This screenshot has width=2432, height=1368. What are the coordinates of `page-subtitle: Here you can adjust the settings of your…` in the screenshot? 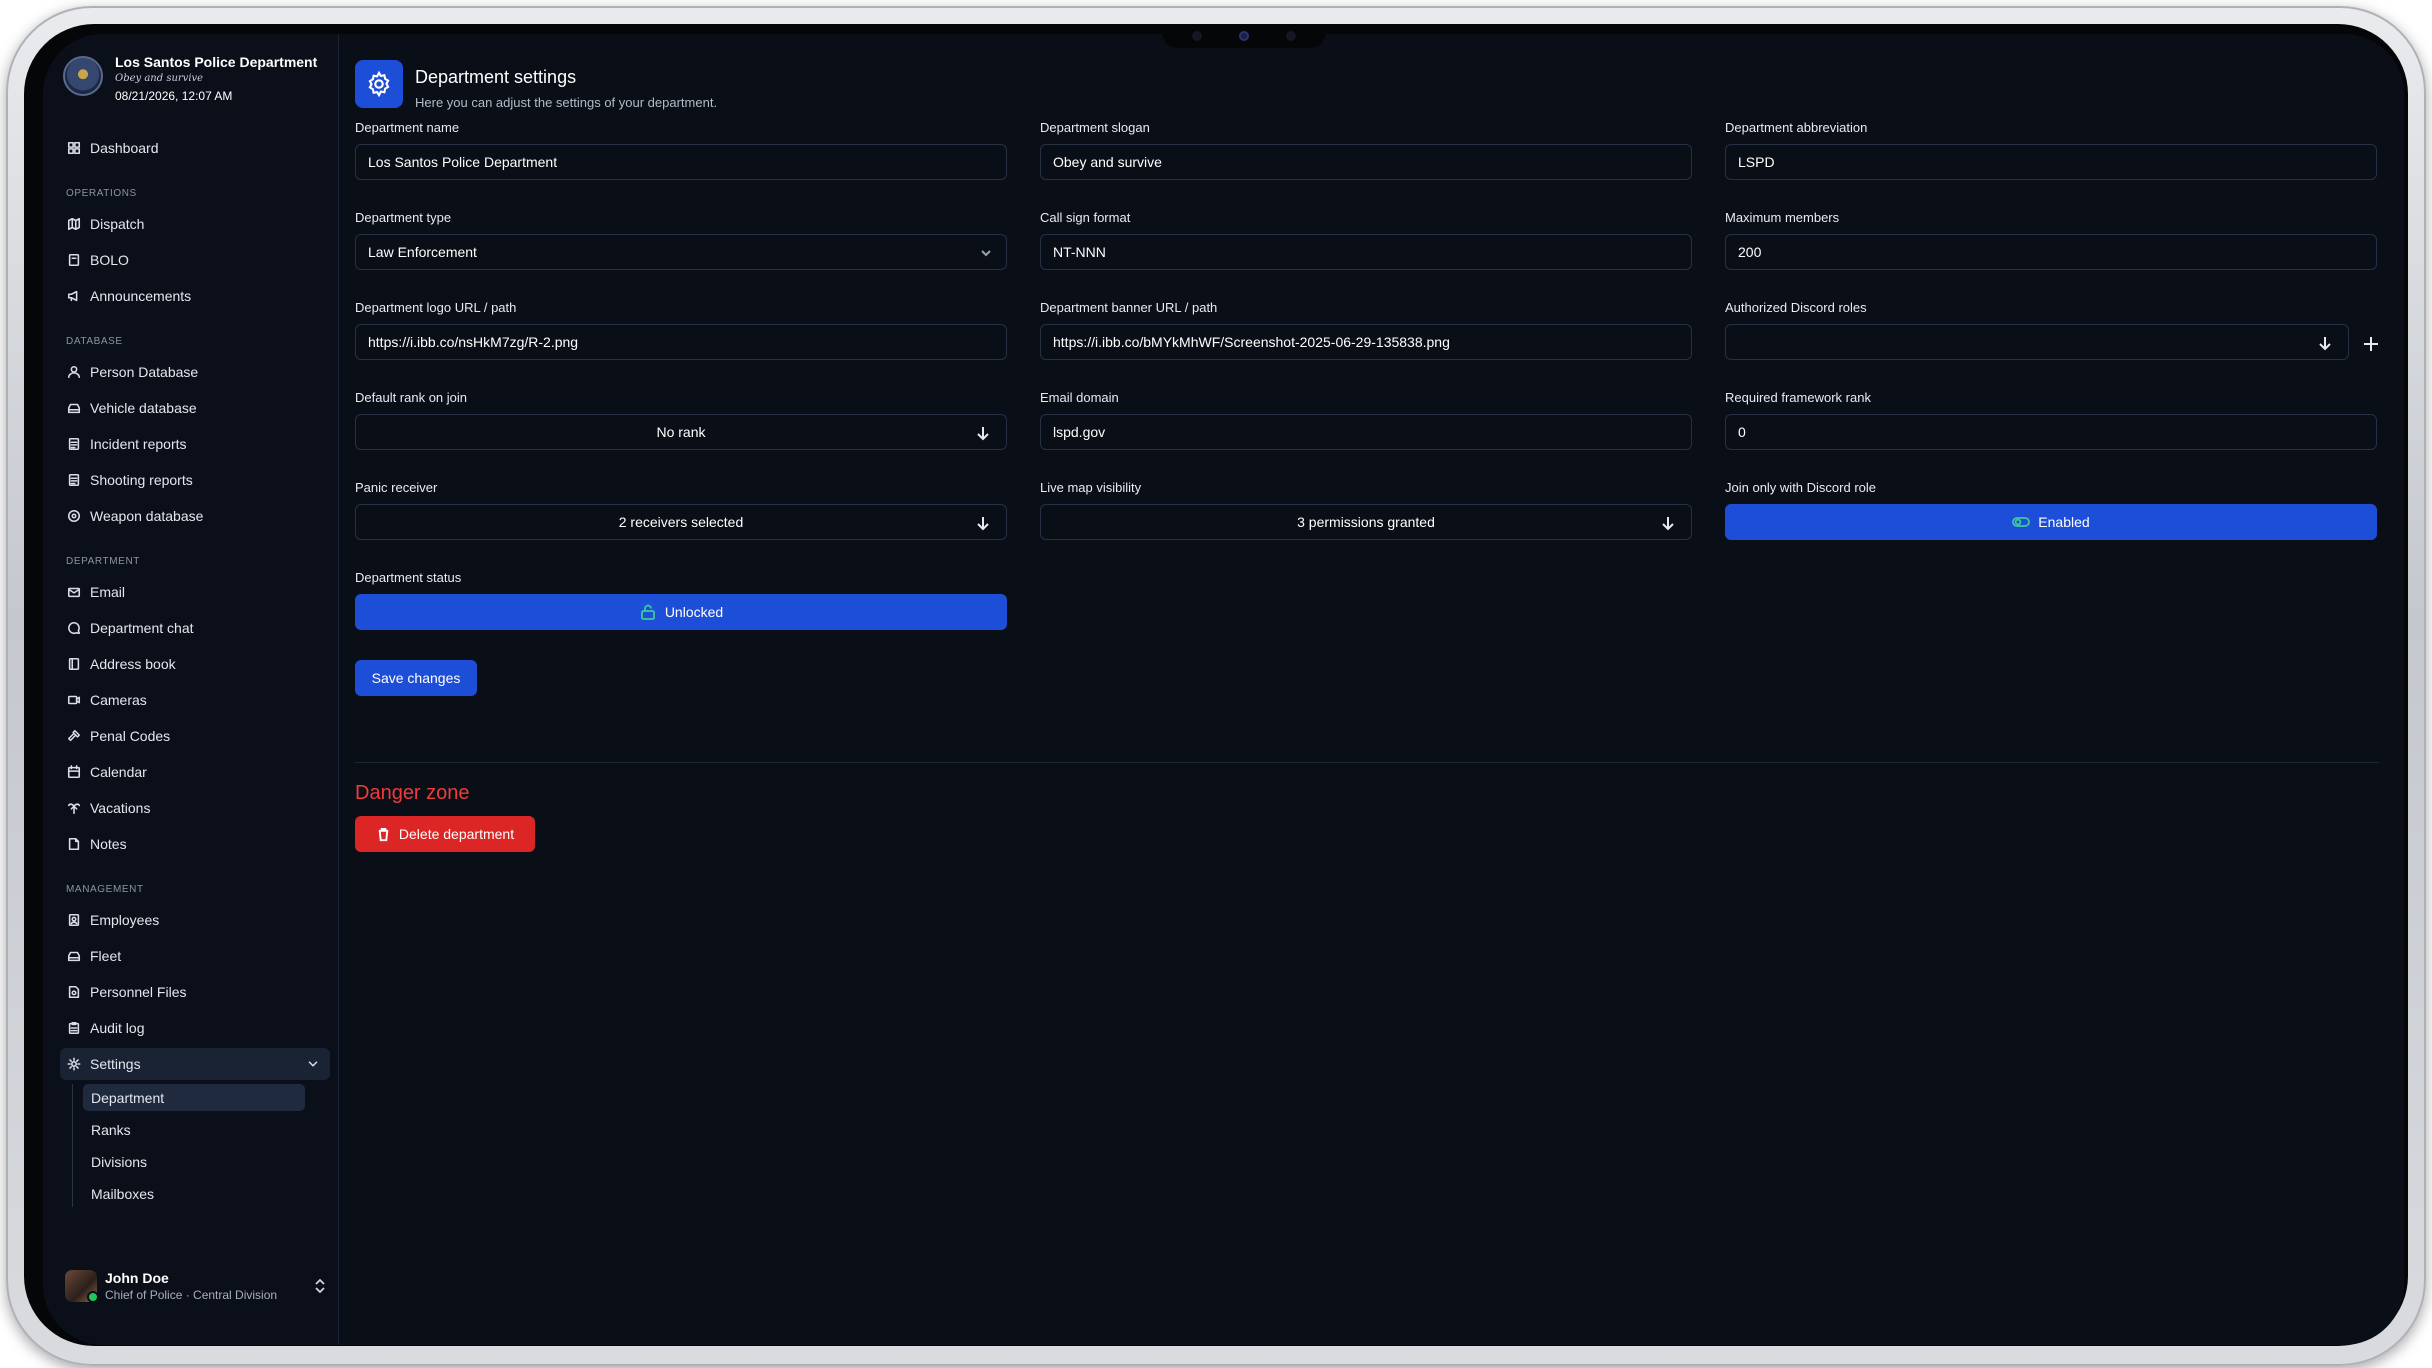 It's located at (566, 102).